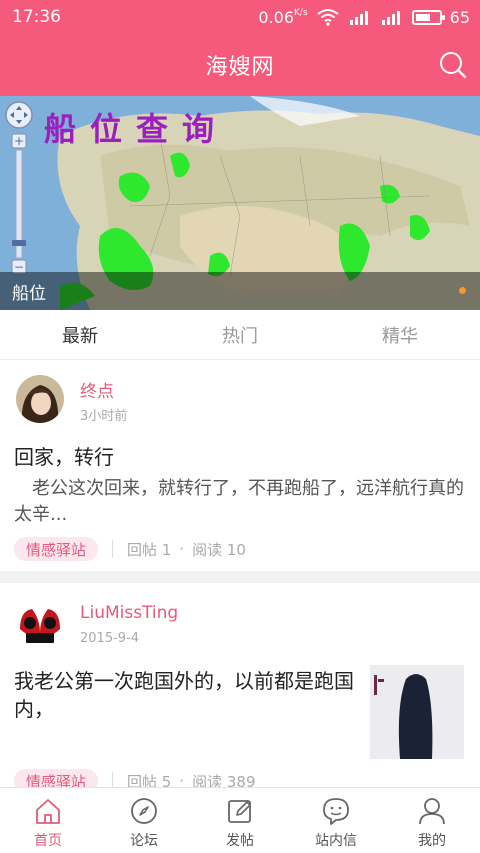  Describe the element at coordinates (48, 811) in the screenshot. I see `home-icon` at that location.